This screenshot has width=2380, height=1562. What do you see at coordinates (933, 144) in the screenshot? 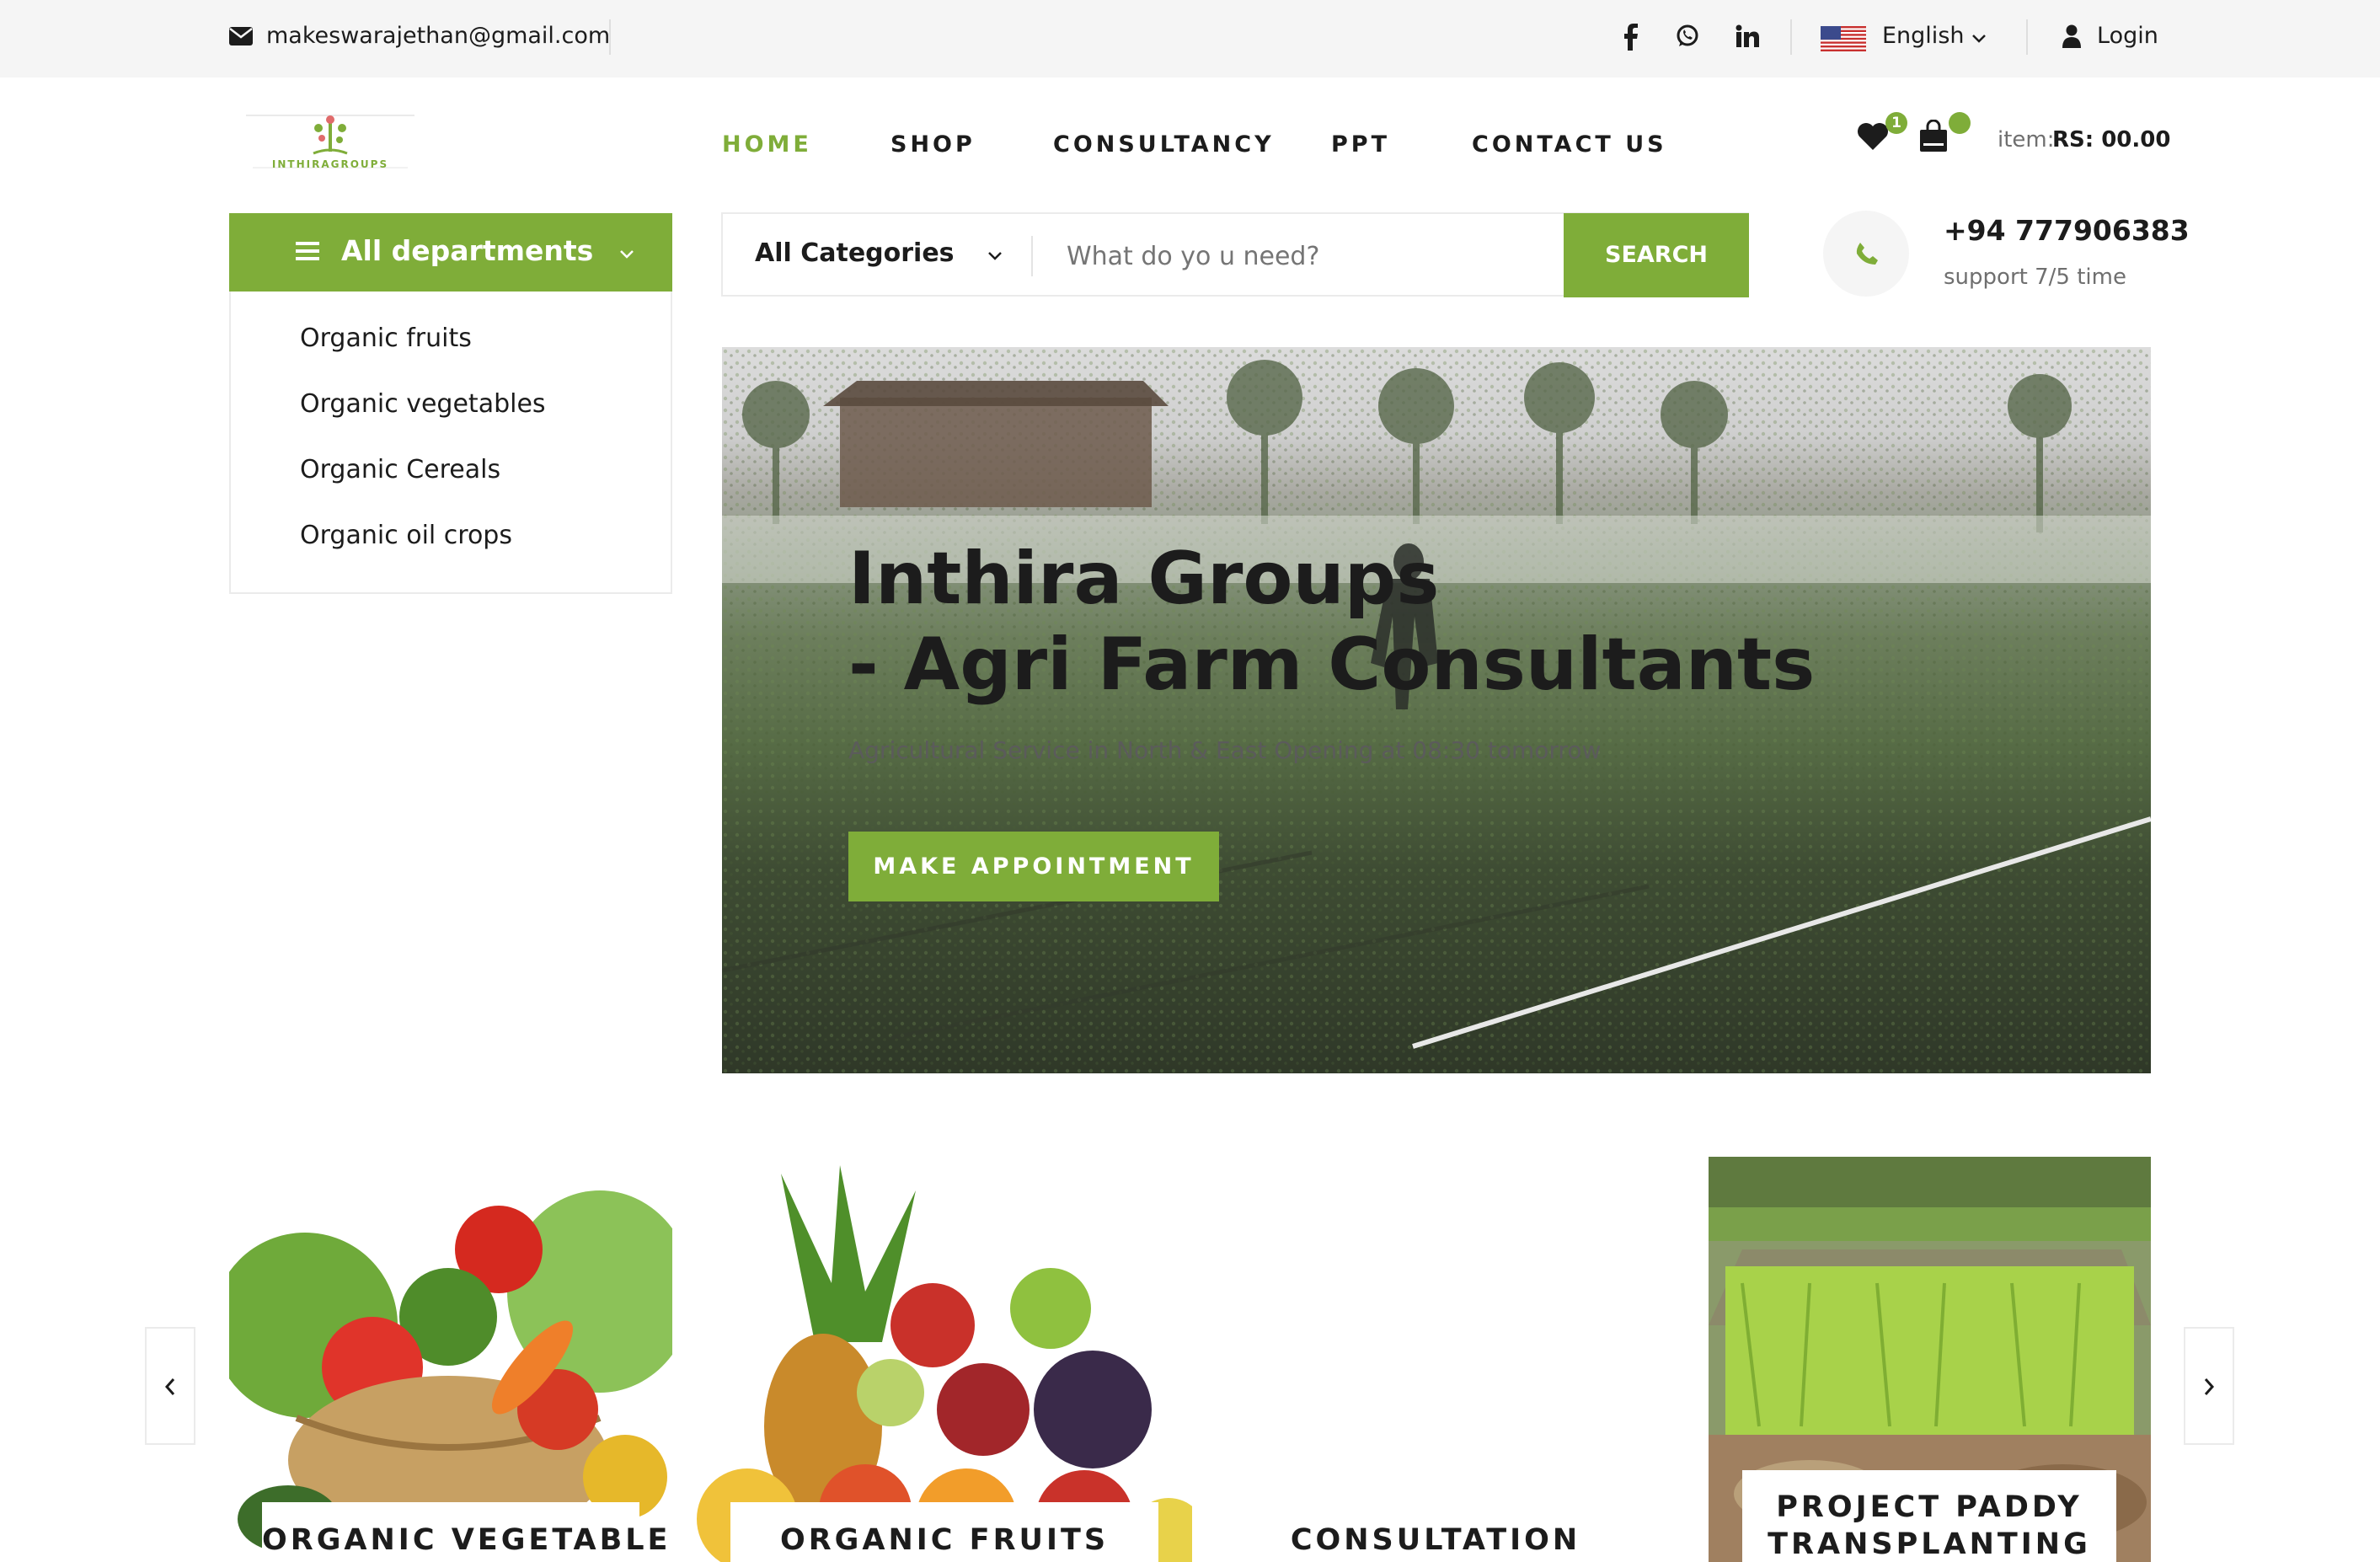
I see `nav-shop: SHOP` at bounding box center [933, 144].